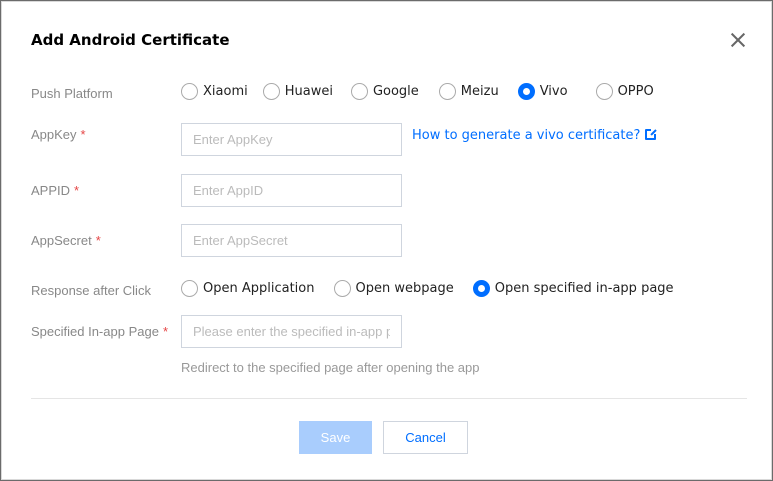 The width and height of the screenshot is (773, 481). I want to click on radio-label: Xiaomi, so click(225, 91).